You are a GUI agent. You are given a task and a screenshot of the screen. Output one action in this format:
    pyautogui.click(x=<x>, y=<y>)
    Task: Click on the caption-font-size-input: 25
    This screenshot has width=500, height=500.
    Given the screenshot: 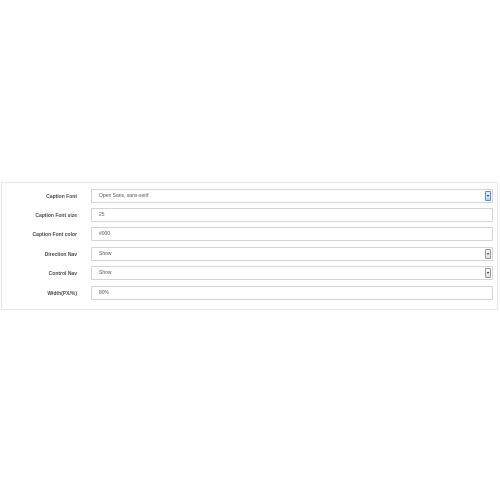 What is the action you would take?
    pyautogui.click(x=292, y=215)
    